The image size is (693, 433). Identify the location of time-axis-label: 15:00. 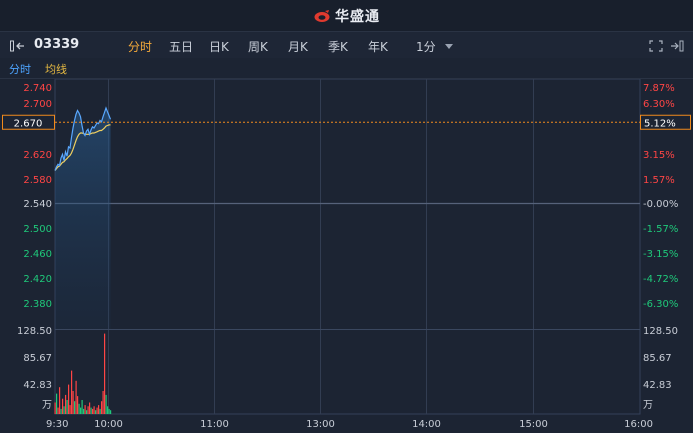
(533, 424).